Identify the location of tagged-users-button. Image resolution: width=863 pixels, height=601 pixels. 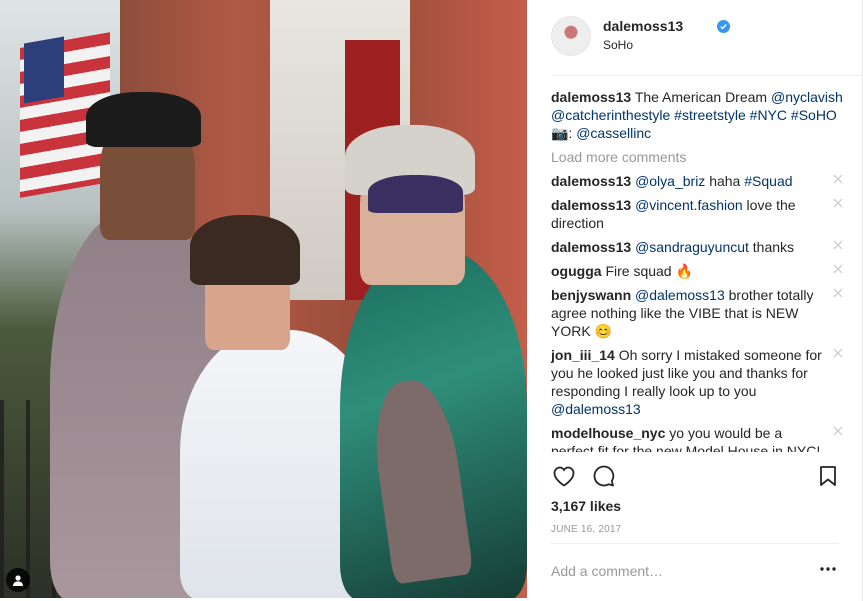
(18, 580).